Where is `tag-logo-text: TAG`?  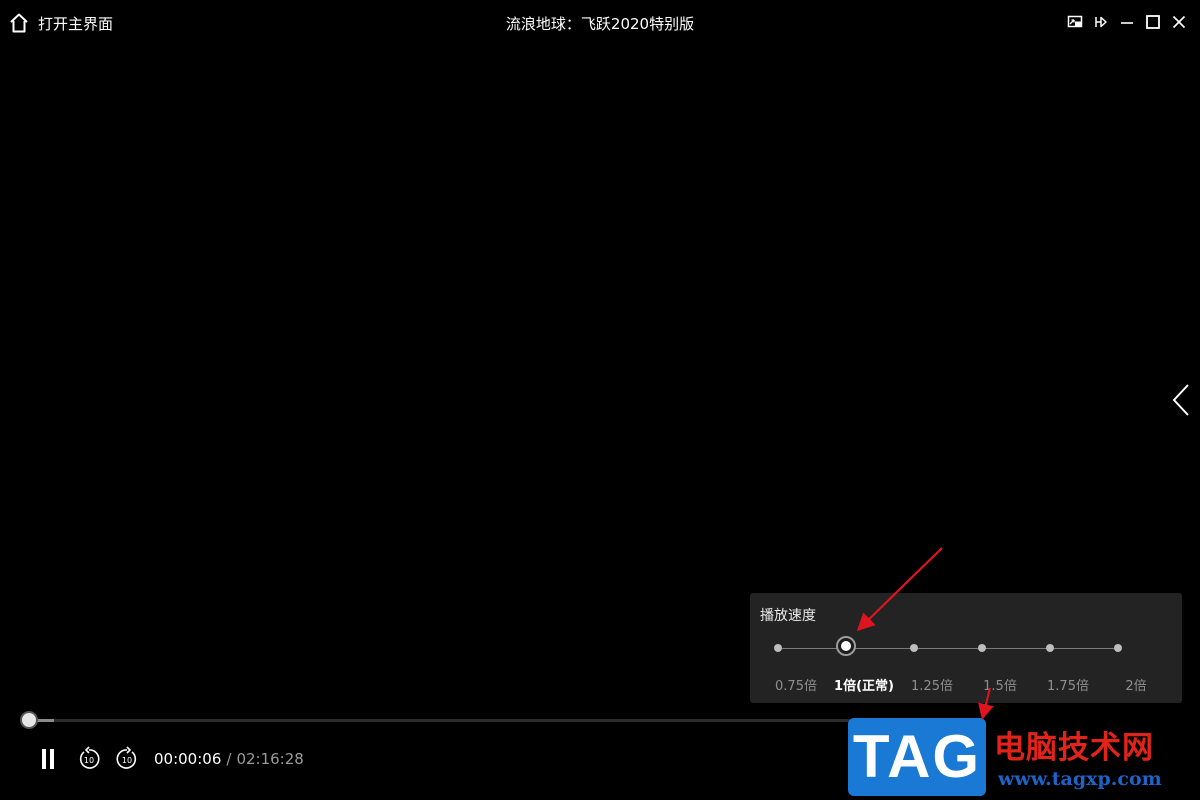 tag-logo-text: TAG is located at coordinates (917, 756).